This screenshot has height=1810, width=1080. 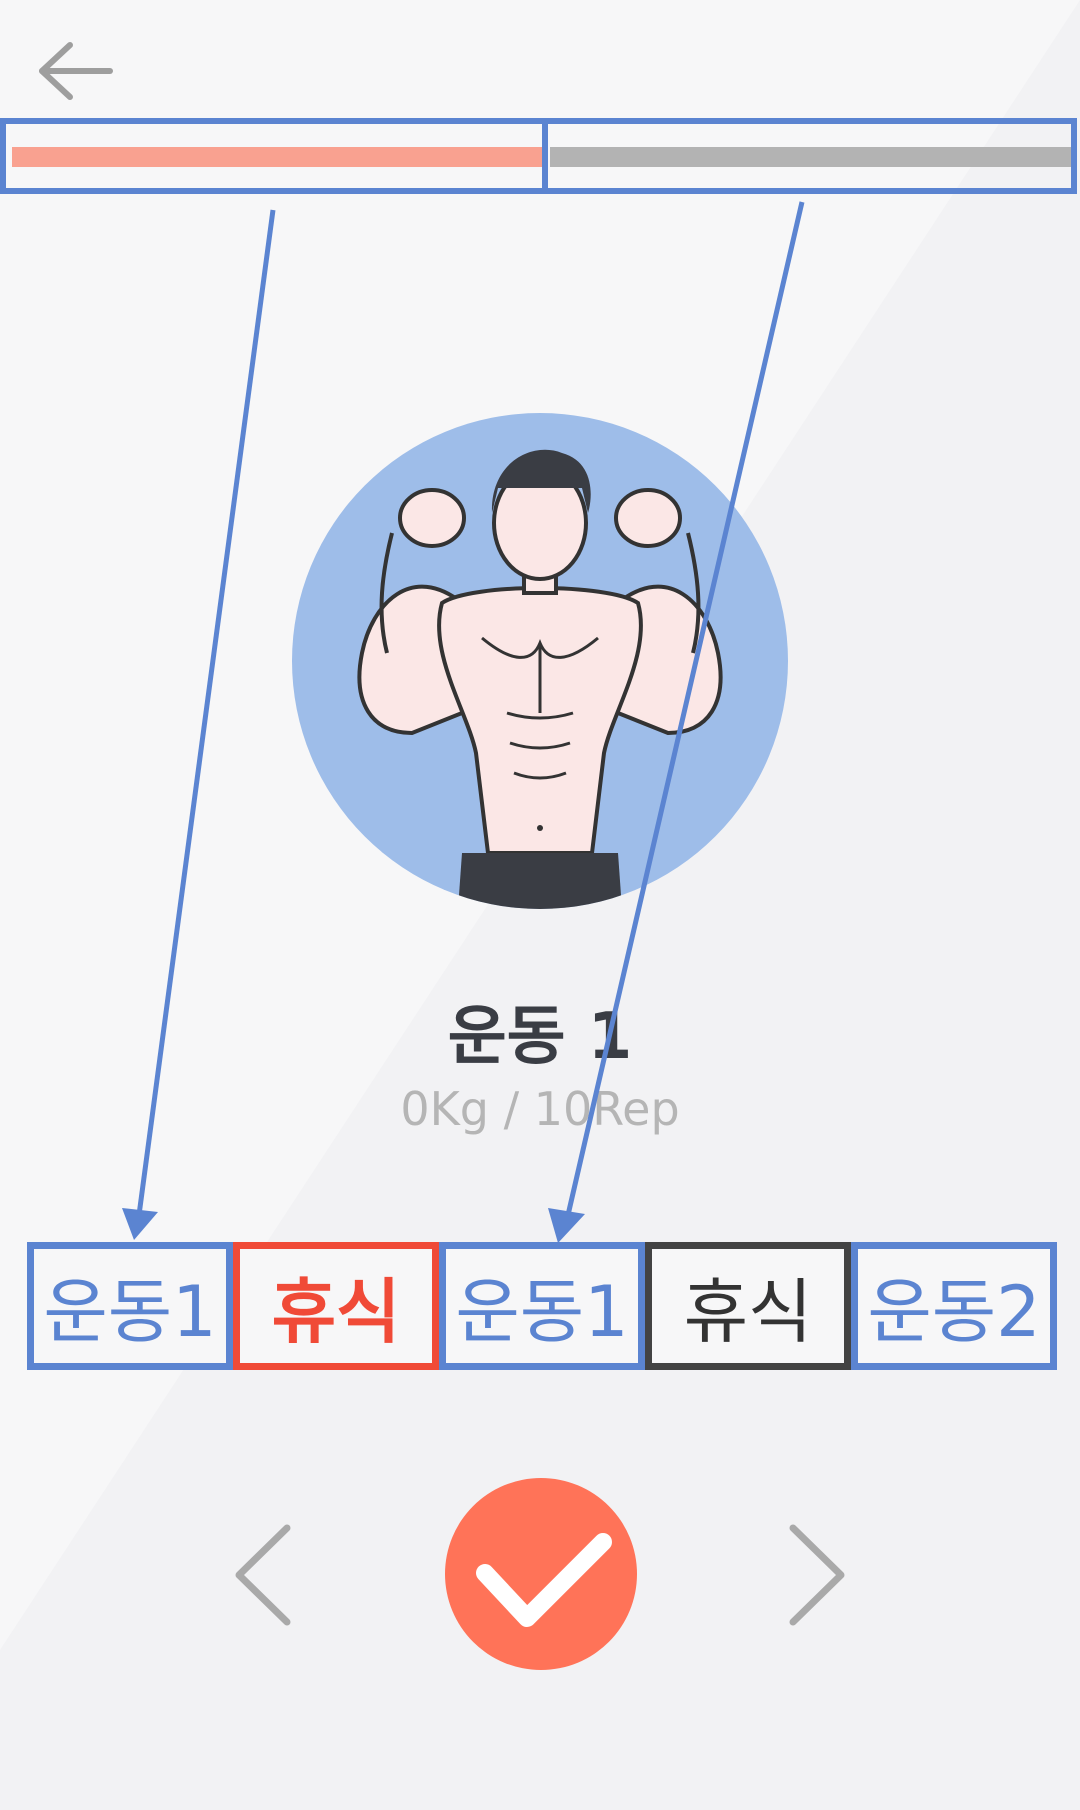 What do you see at coordinates (130, 1306) in the screenshot?
I see `sequence-step-1: 운동1` at bounding box center [130, 1306].